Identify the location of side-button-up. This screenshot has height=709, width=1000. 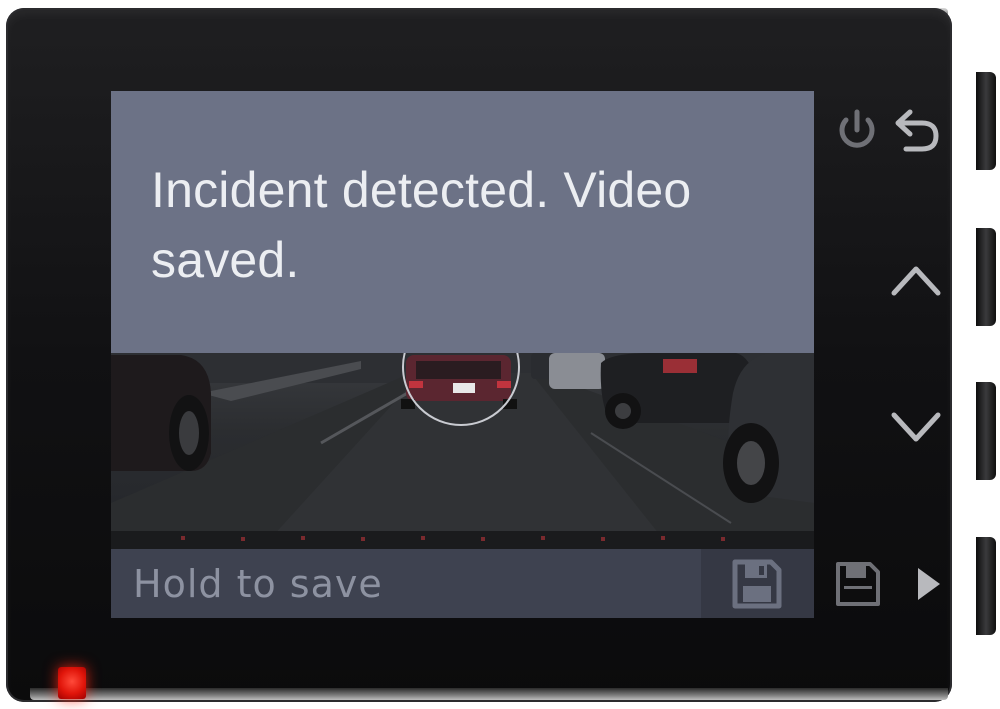
(986, 277).